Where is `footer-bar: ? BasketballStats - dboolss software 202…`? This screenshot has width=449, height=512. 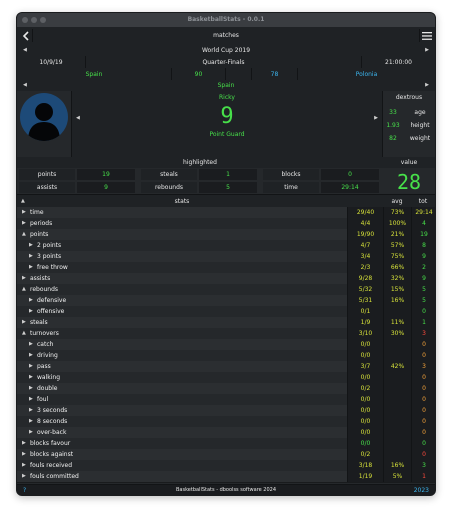
footer-bar: ? BasketballStats - dboolss software 202… is located at coordinates (226, 489).